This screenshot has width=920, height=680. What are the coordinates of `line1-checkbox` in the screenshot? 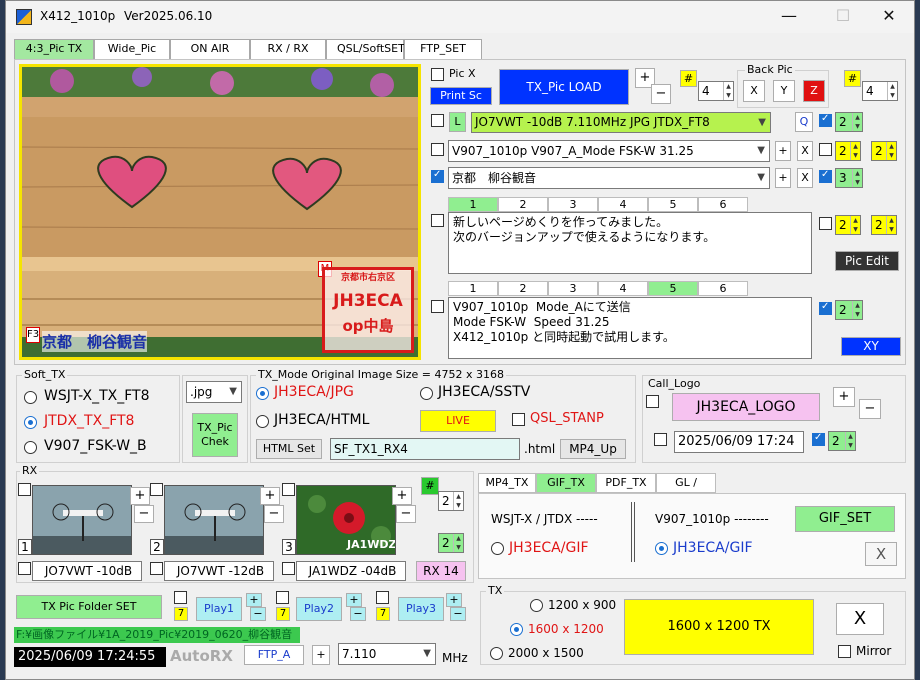 It's located at (437, 120).